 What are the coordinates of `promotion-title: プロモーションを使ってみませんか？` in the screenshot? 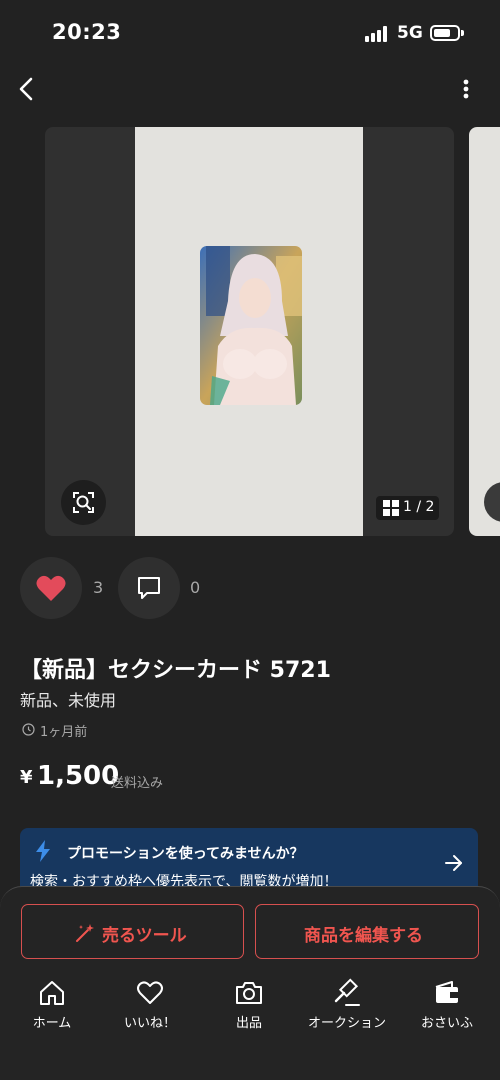 It's located at (185, 854).